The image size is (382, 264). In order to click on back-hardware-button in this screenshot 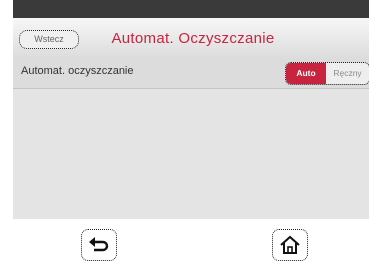, I will do `click(99, 245)`.